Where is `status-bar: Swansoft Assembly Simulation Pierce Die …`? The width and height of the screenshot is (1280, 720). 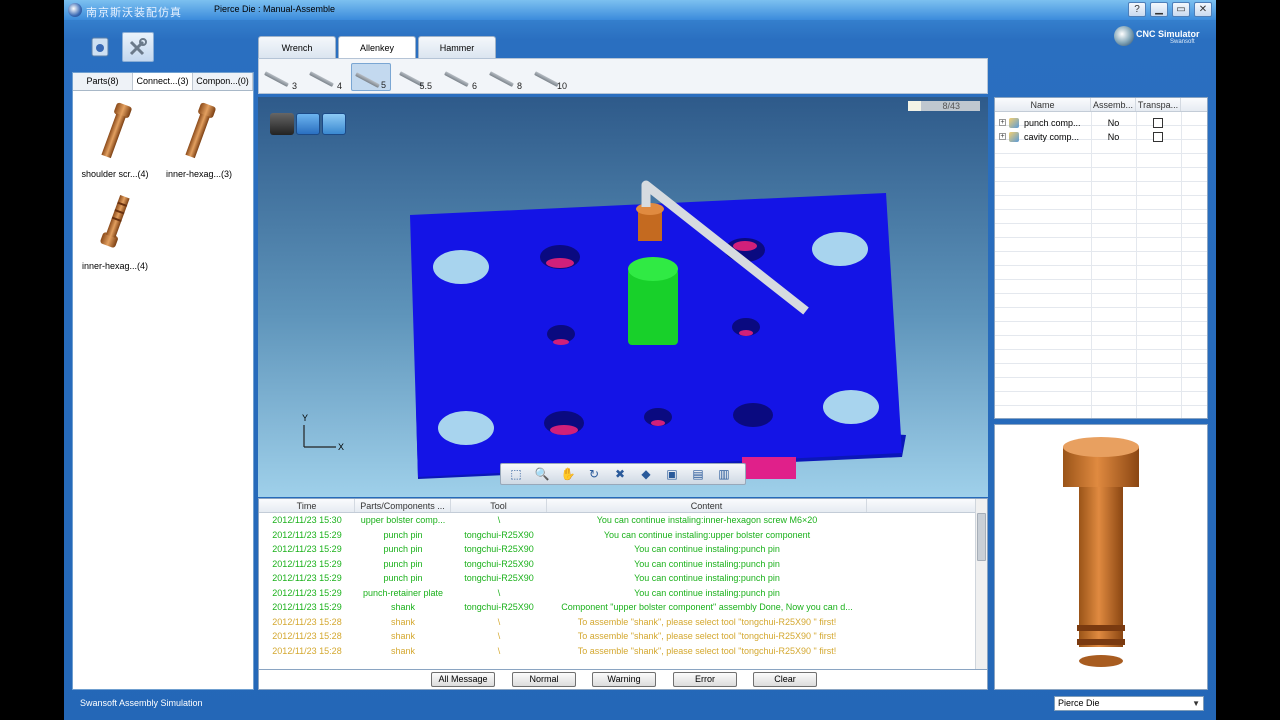 status-bar: Swansoft Assembly Simulation Pierce Die … is located at coordinates (640, 703).